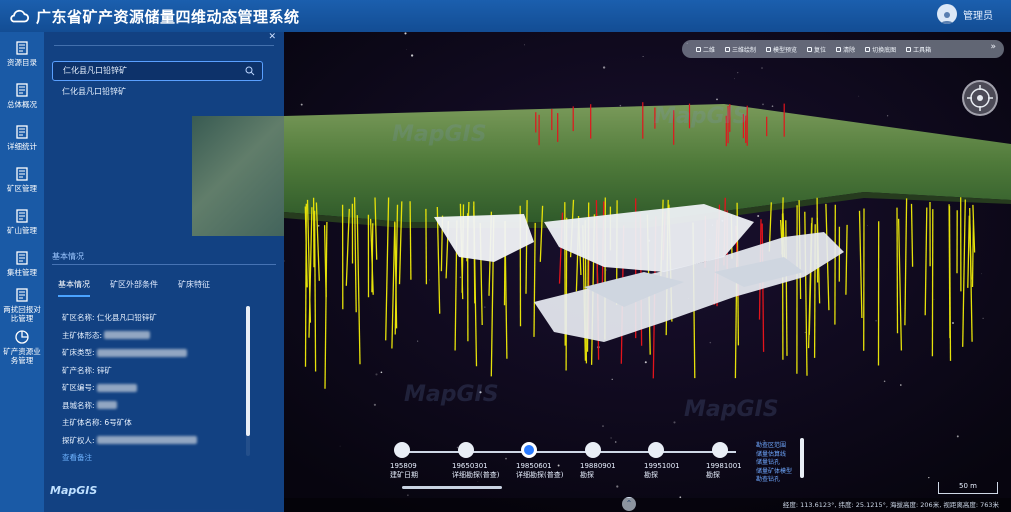 The image size is (1011, 512). I want to click on user-name: 管理员, so click(978, 16).